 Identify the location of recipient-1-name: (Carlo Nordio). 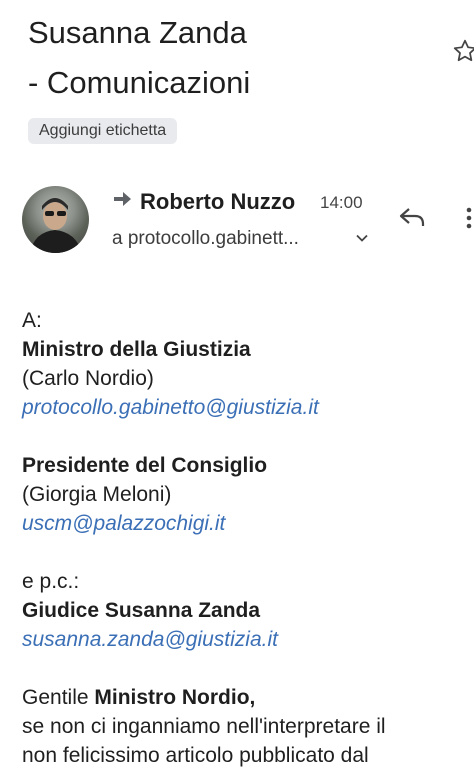
(88, 378).